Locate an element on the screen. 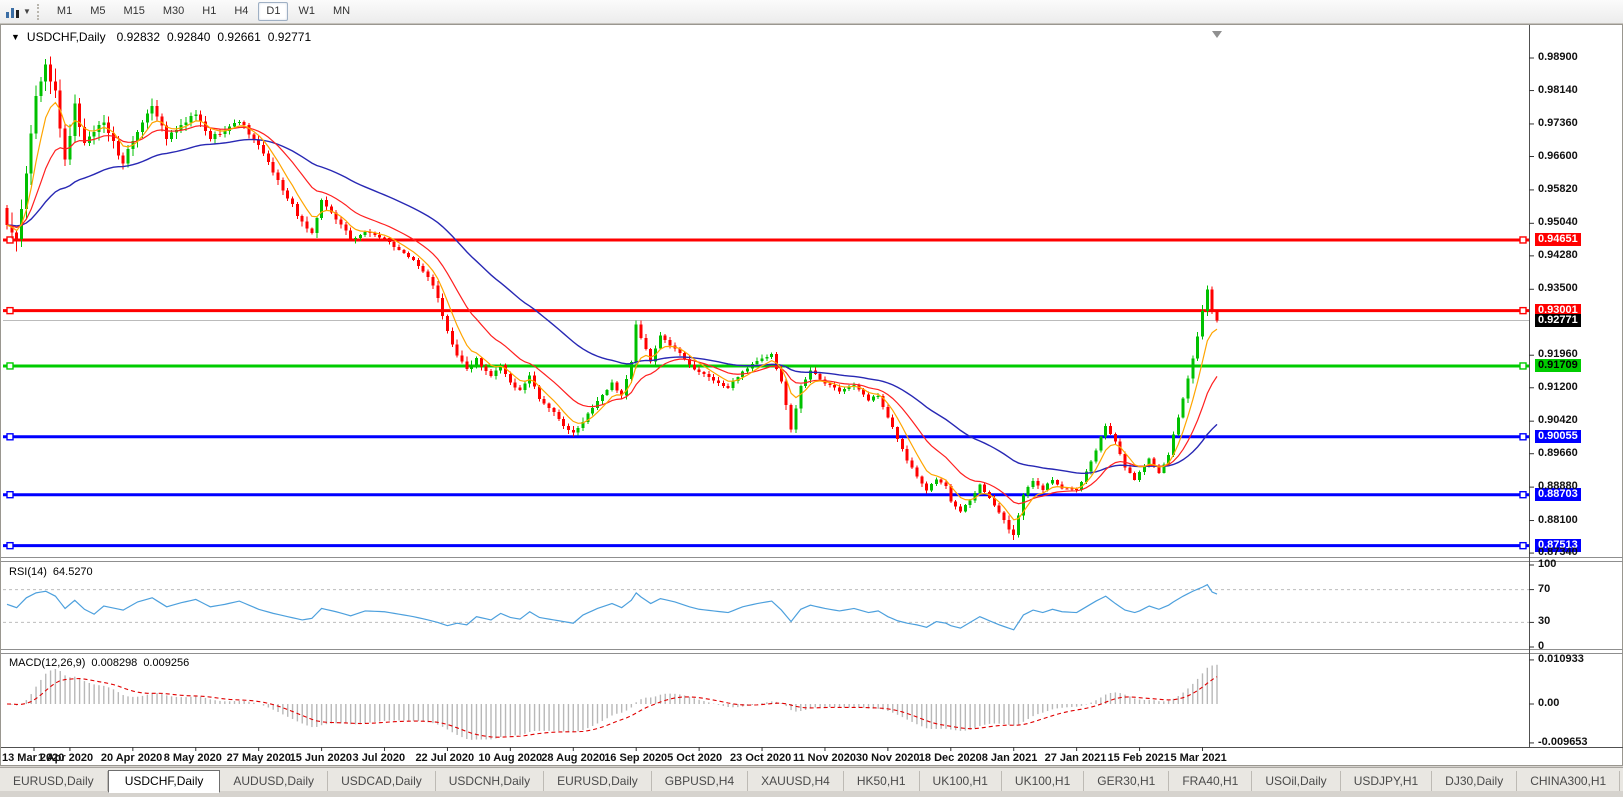  rsi-name: RSI(14) is located at coordinates (28, 572).